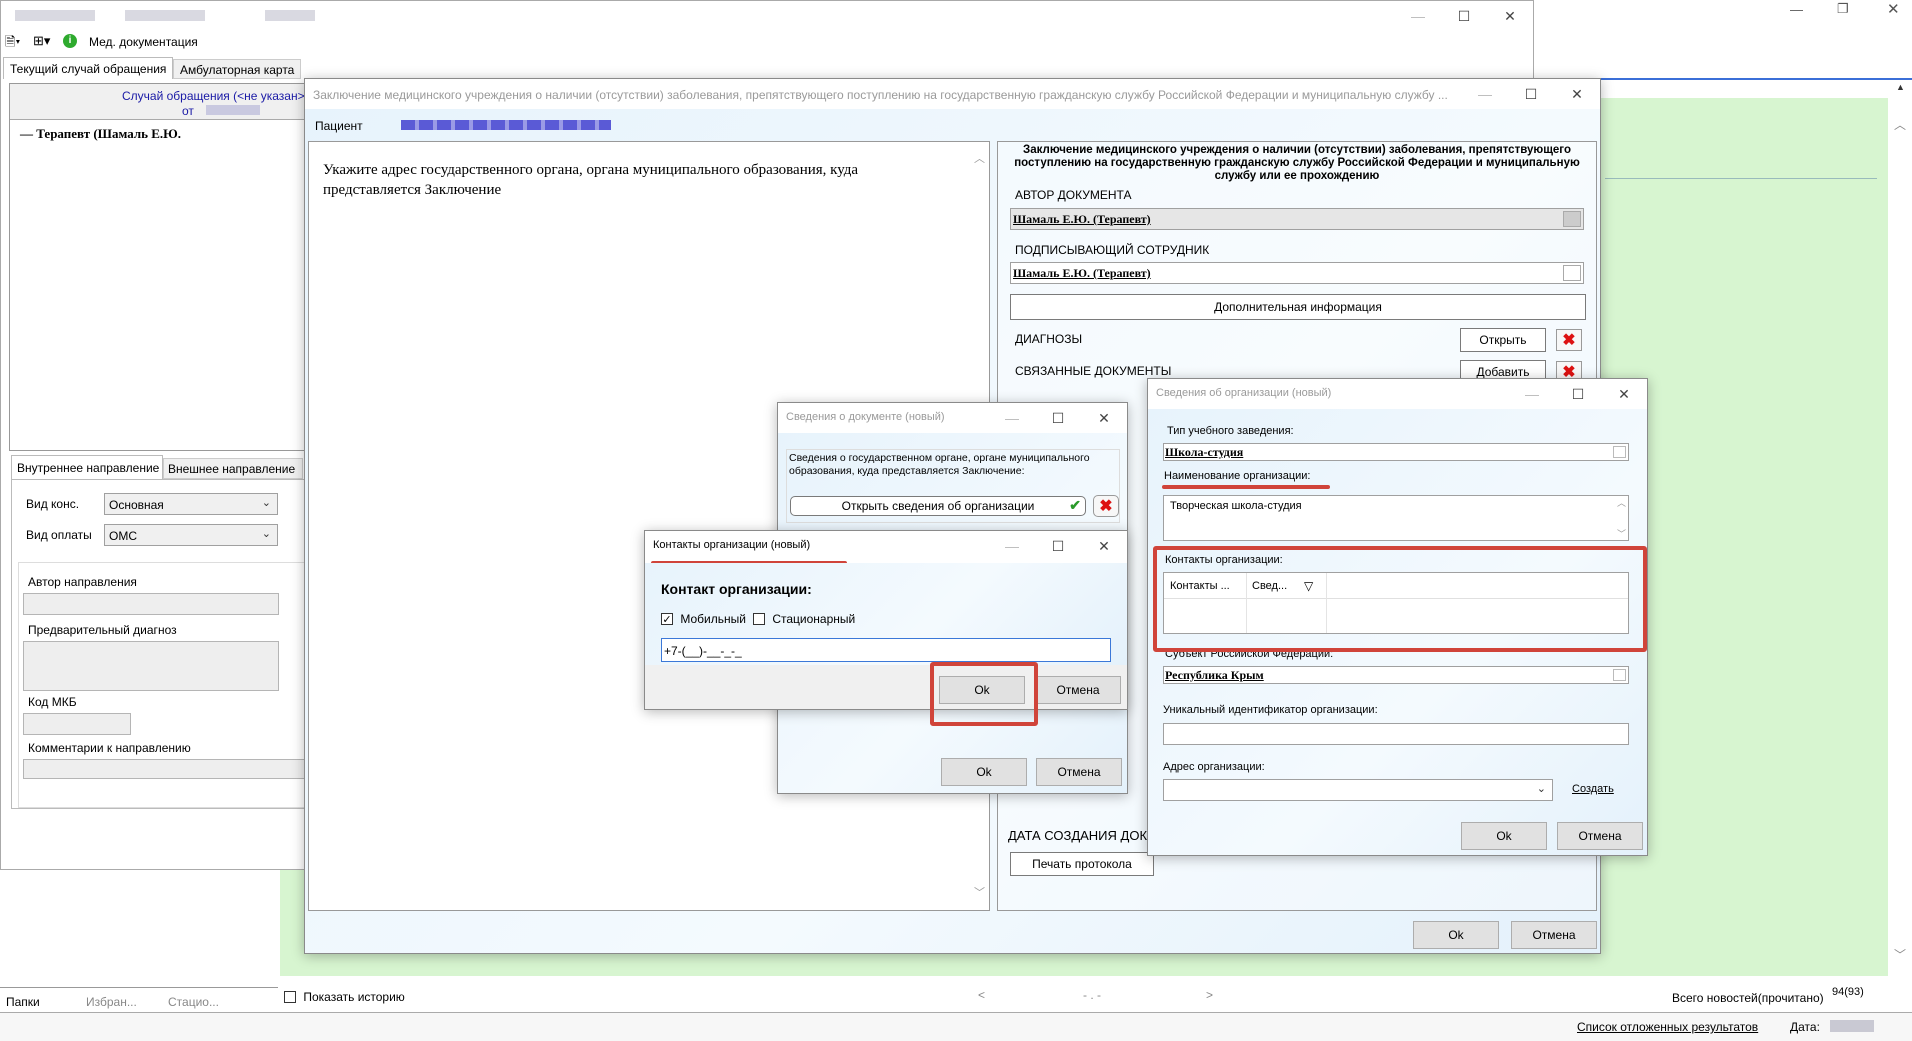 The width and height of the screenshot is (1912, 1041). Describe the element at coordinates (1079, 772) in the screenshot. I see `doc-info-cancel-button: Отмена` at that location.